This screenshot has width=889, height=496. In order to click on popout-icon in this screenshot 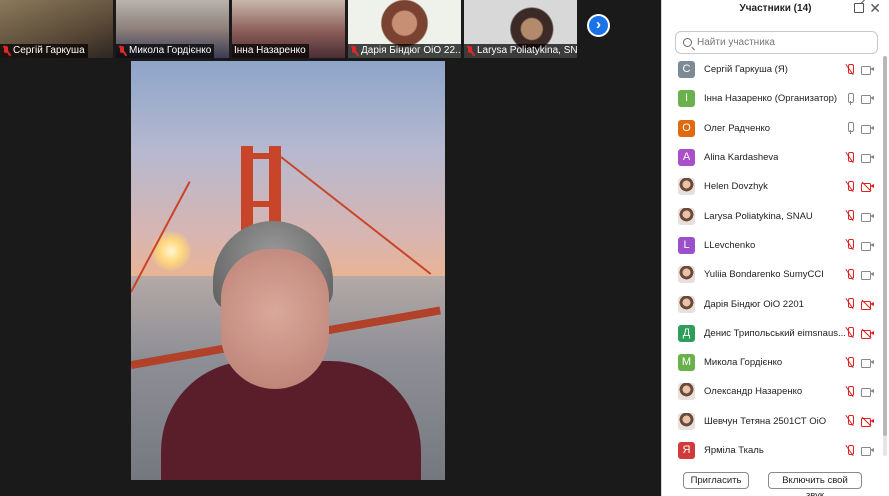, I will do `click(859, 8)`.